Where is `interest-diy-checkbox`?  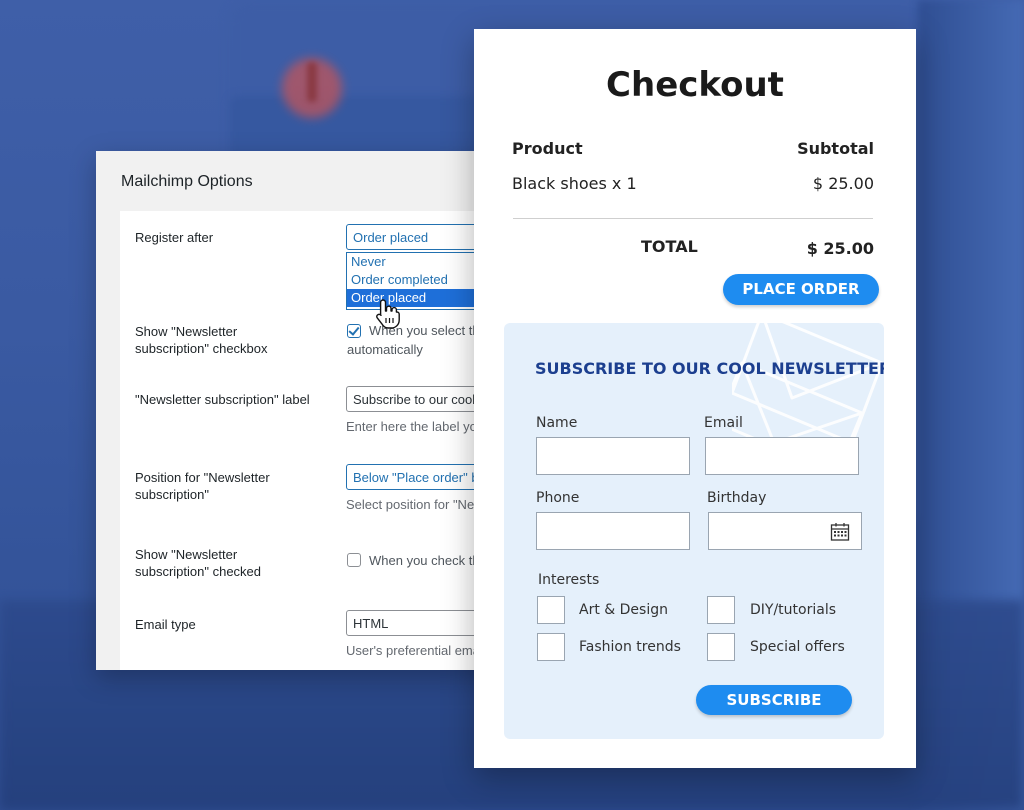
interest-diy-checkbox is located at coordinates (721, 610).